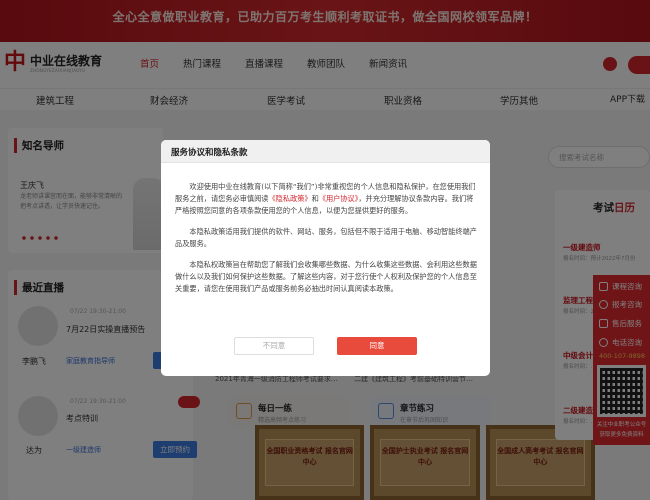 The width and height of the screenshot is (650, 500). Describe the element at coordinates (209, 153) in the screenshot. I see `dialog-title: 服务协议和隐私条款` at that location.